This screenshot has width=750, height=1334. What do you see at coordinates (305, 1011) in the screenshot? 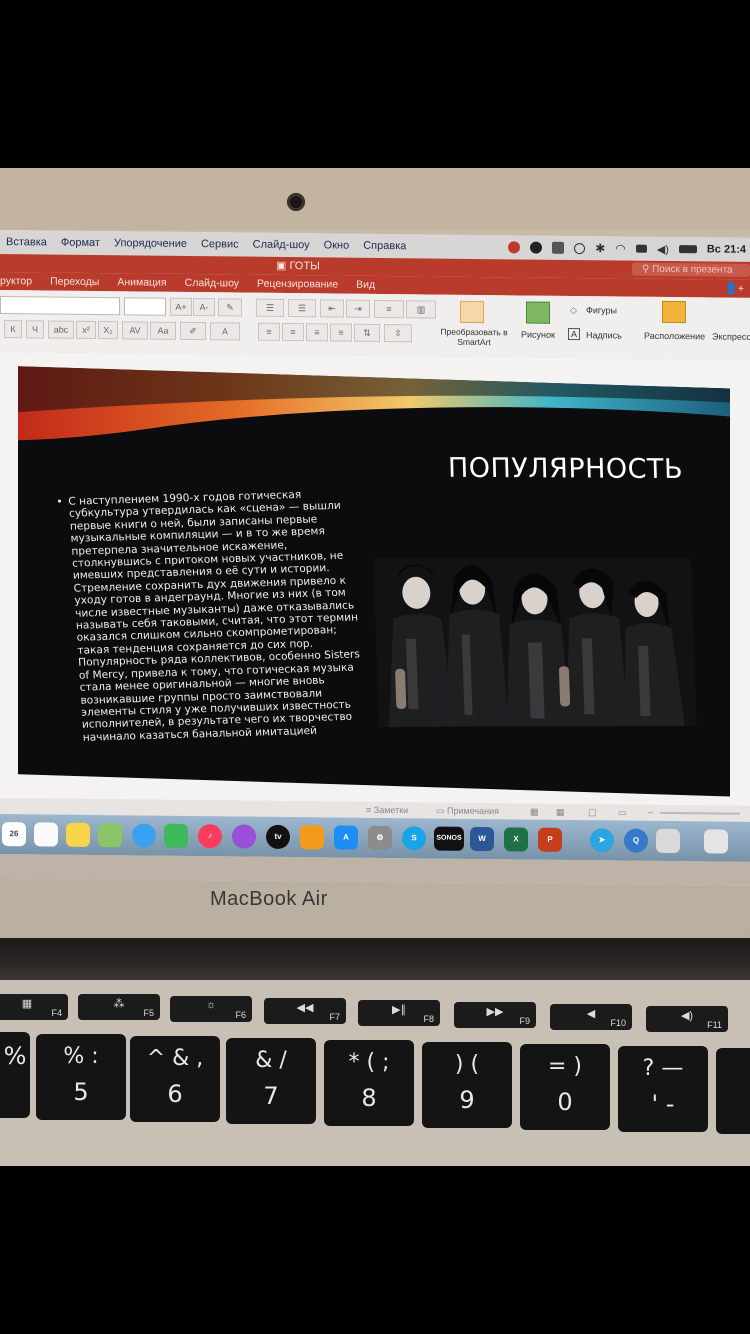
I see `f7-key: ◀◀ F7` at bounding box center [305, 1011].